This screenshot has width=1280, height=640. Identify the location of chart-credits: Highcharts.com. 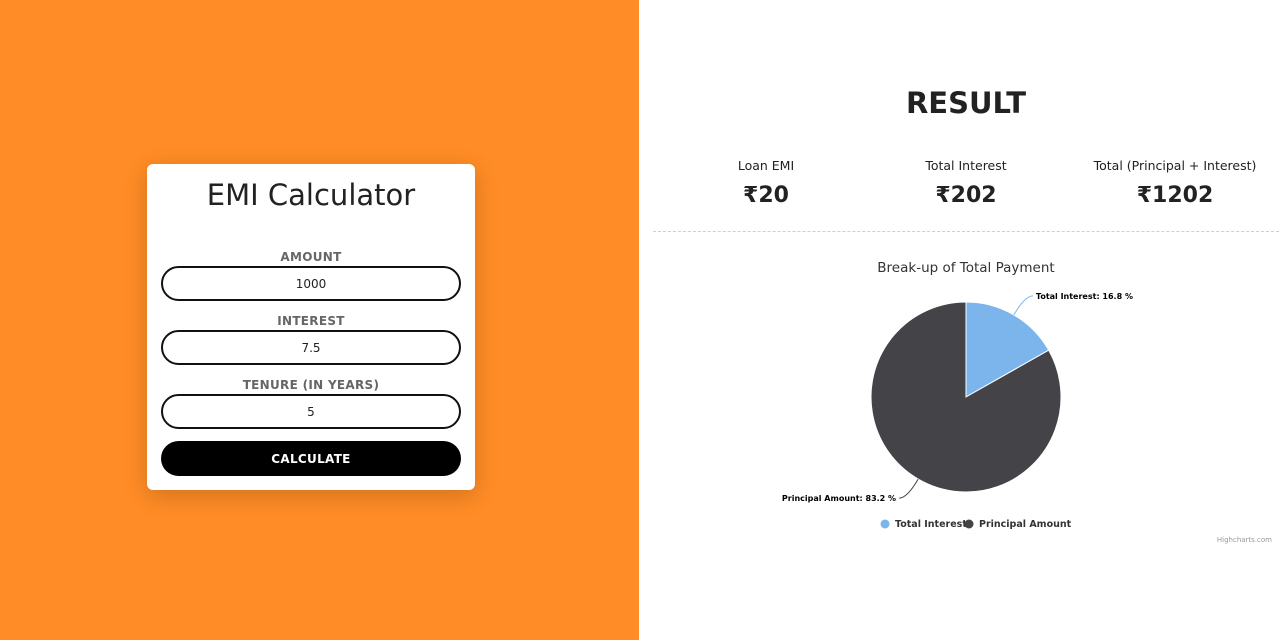
(1244, 540).